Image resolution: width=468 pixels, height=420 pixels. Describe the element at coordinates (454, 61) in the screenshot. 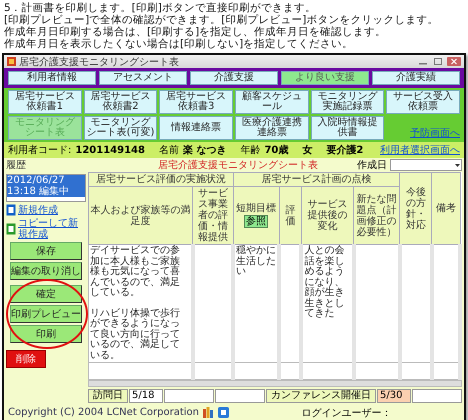

I see `close-icon` at that location.